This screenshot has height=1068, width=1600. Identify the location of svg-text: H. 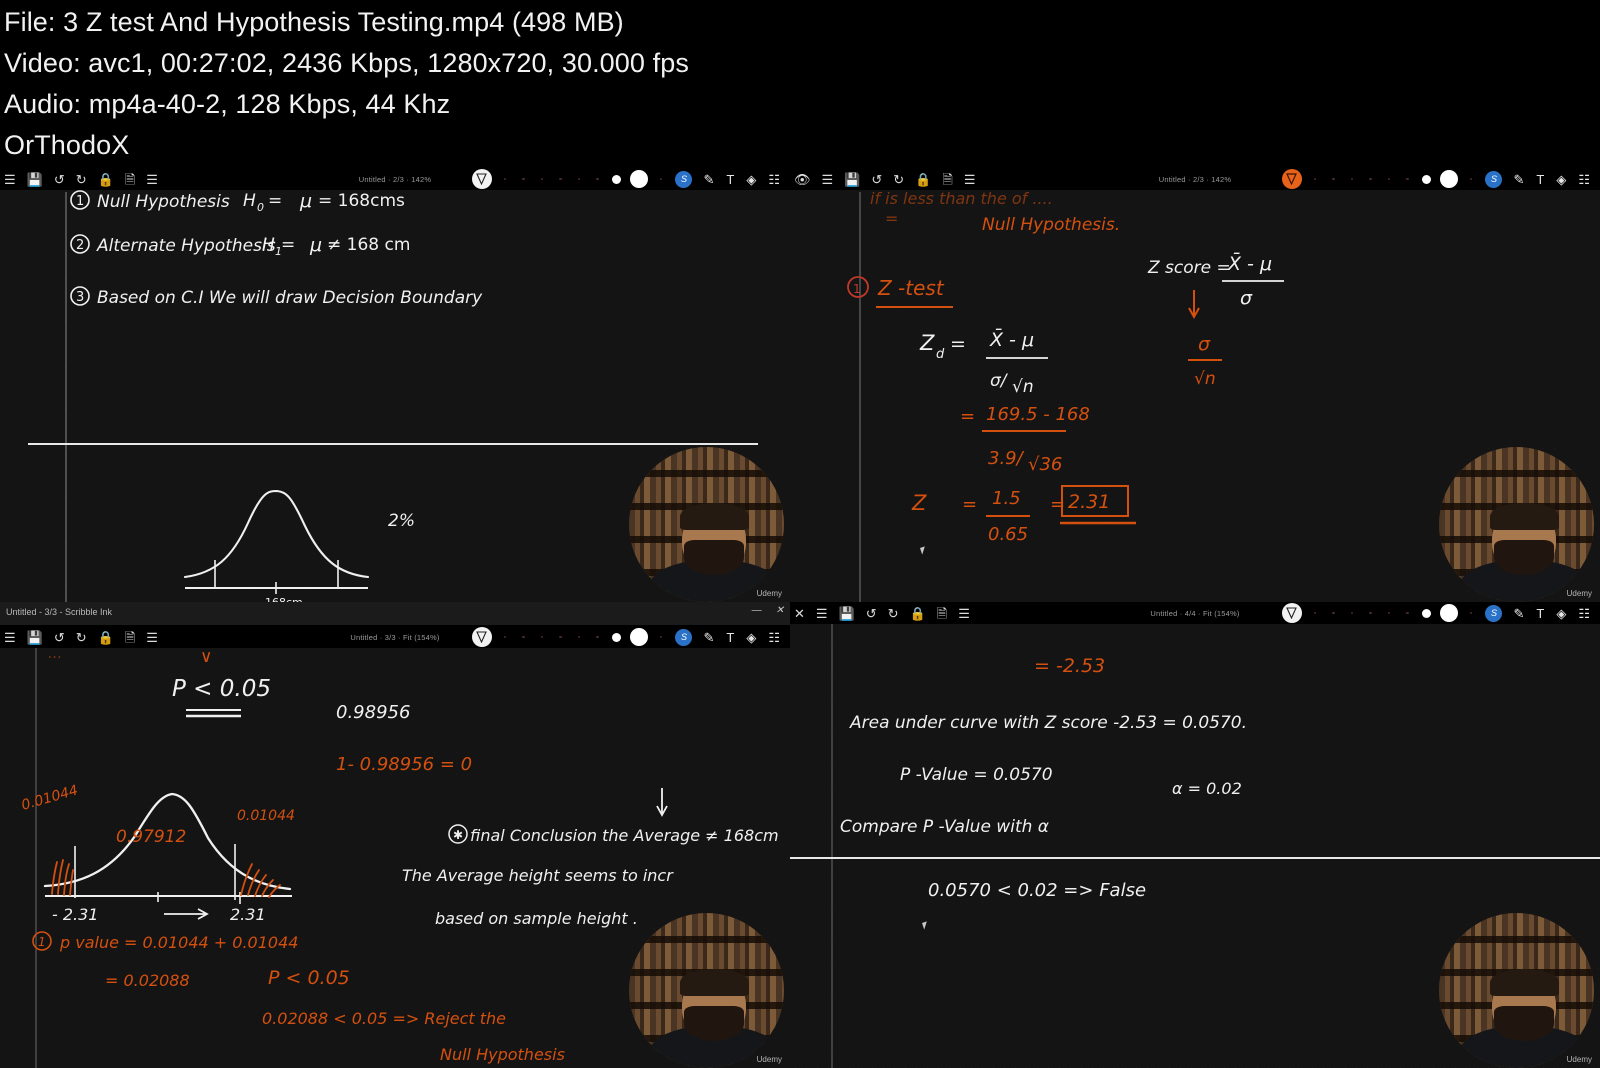
(268, 245).